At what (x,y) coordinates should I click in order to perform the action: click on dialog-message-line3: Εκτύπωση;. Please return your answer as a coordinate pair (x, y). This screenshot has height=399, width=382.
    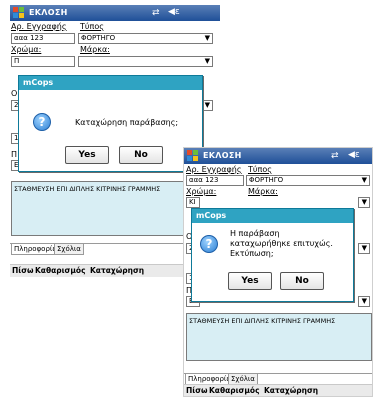
    Looking at the image, I should click on (252, 253).